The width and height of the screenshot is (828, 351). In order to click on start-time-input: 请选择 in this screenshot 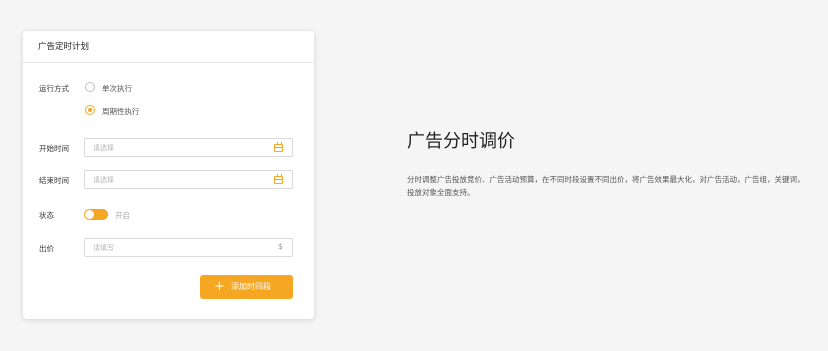, I will do `click(188, 147)`.